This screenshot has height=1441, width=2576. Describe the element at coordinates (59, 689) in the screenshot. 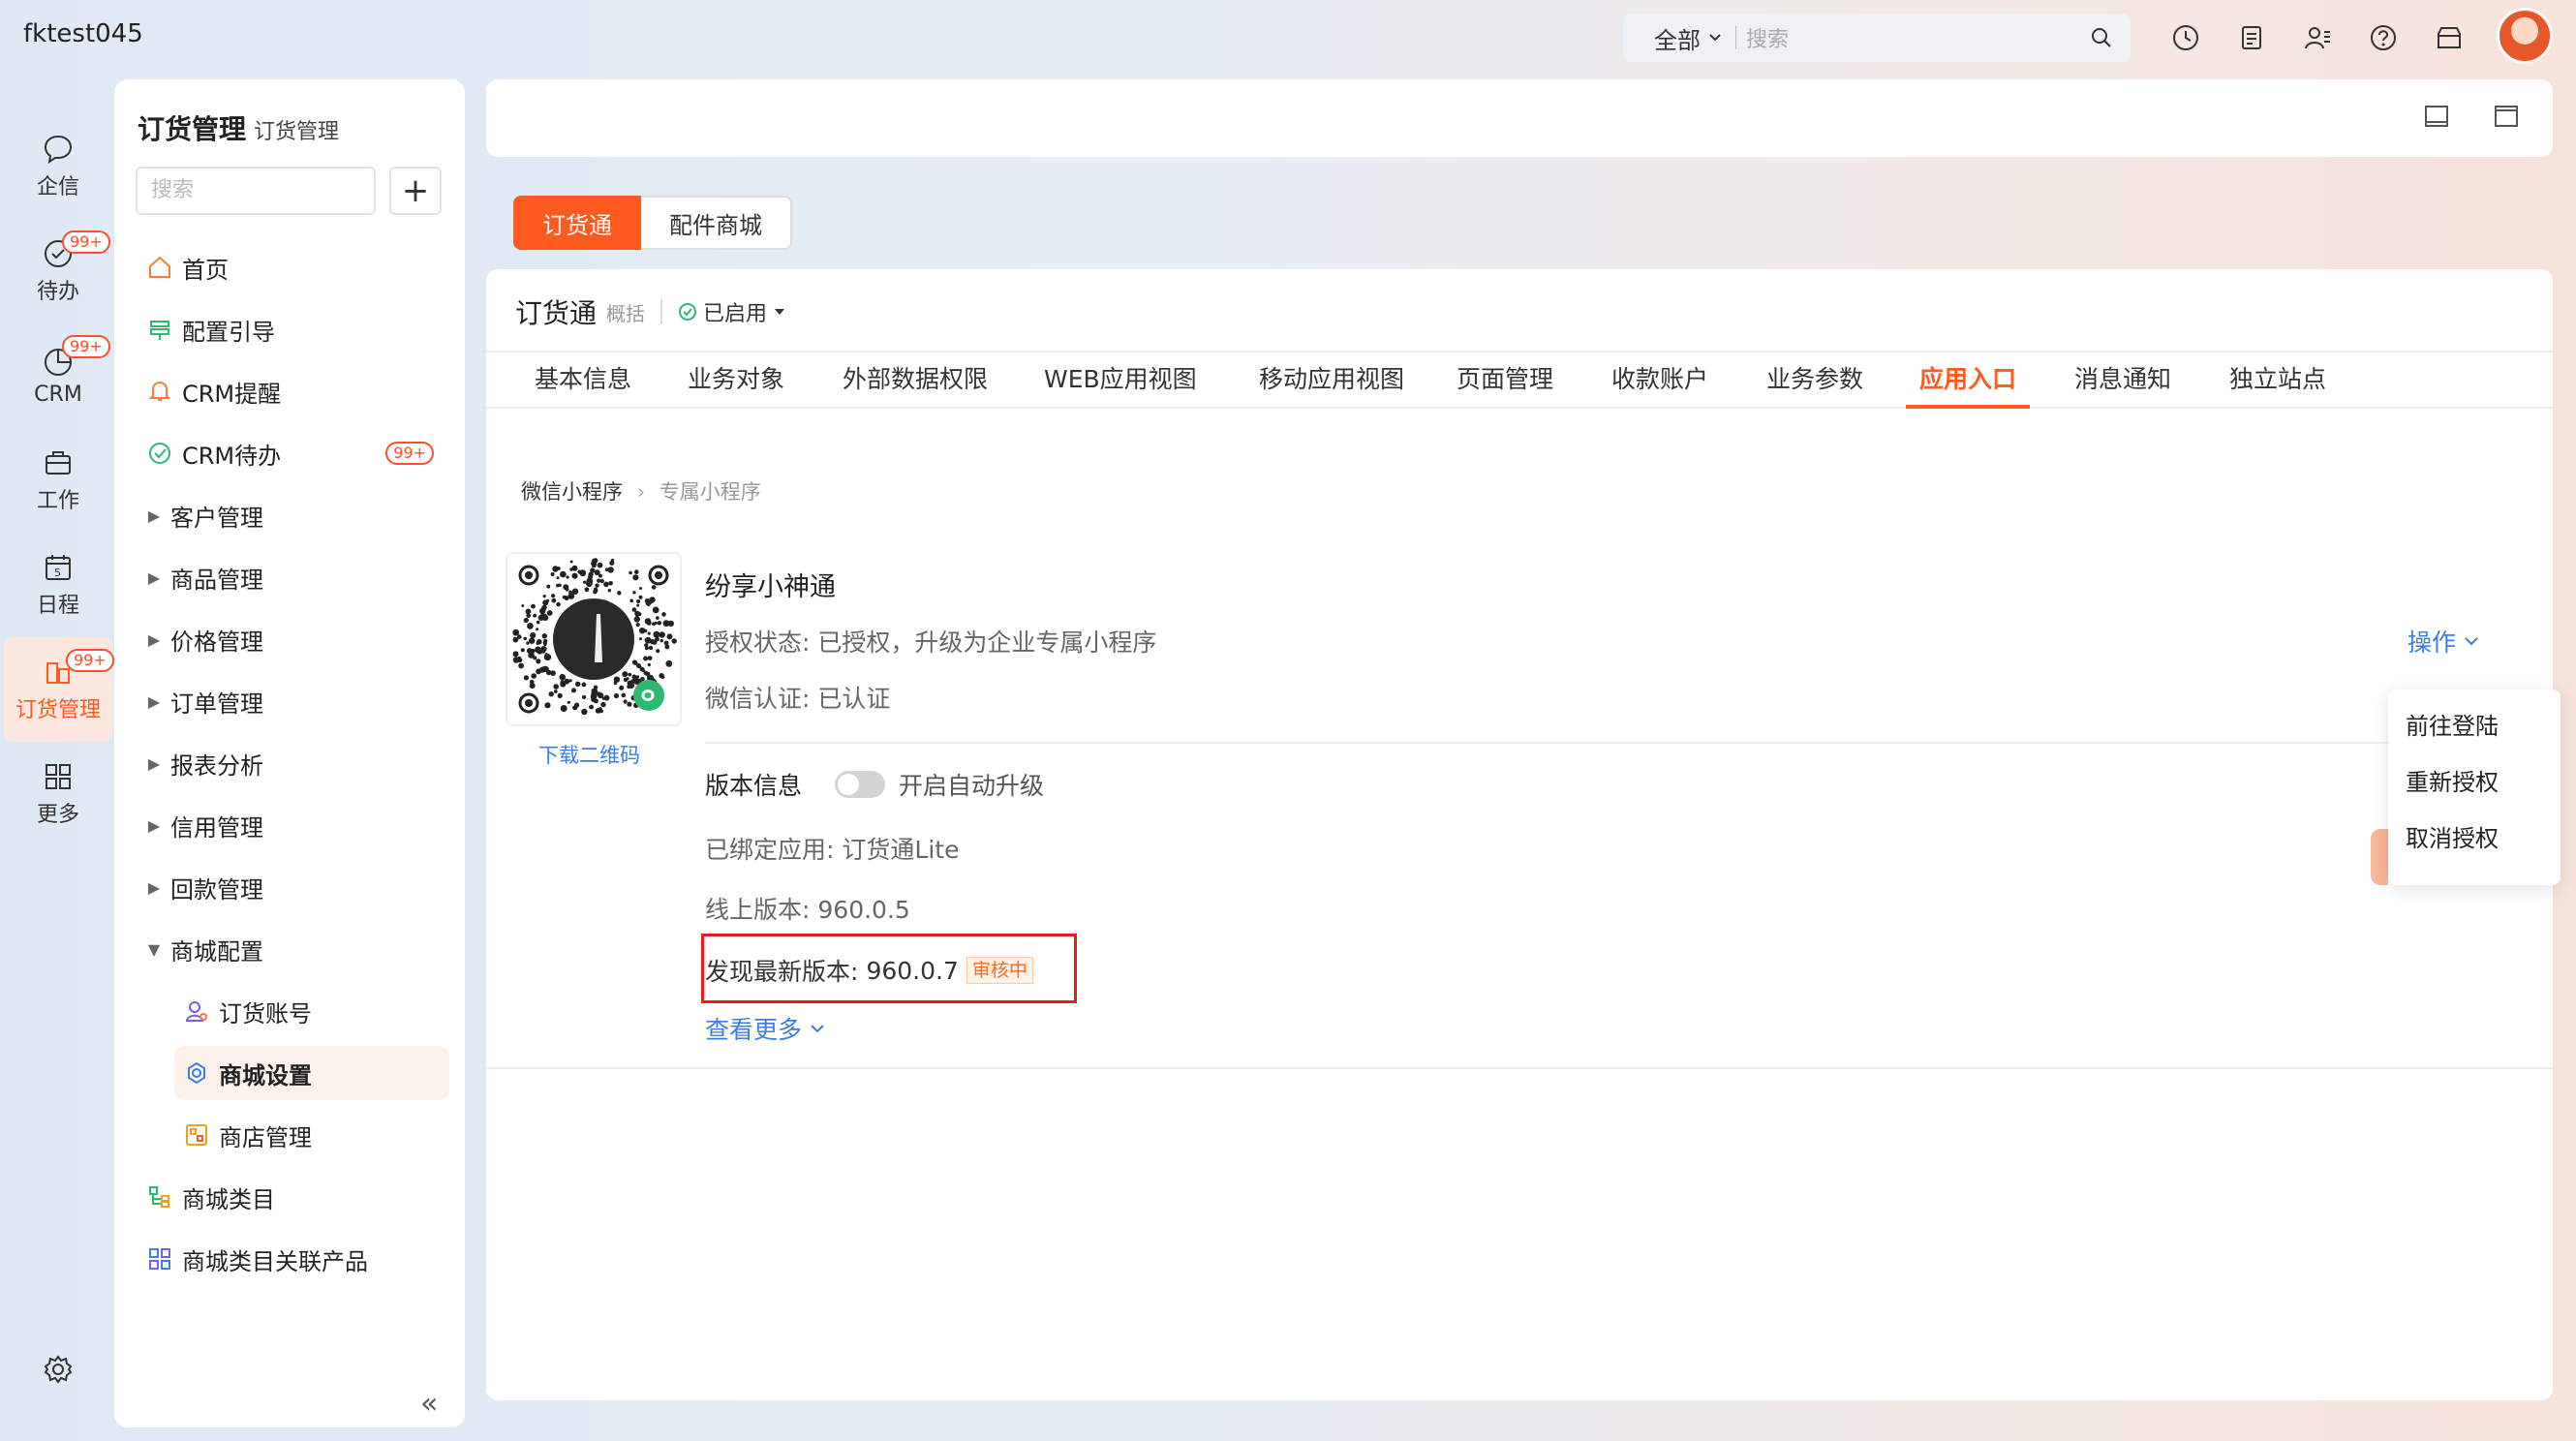

I see `nav-item-order-management: 订货管理 99+` at that location.